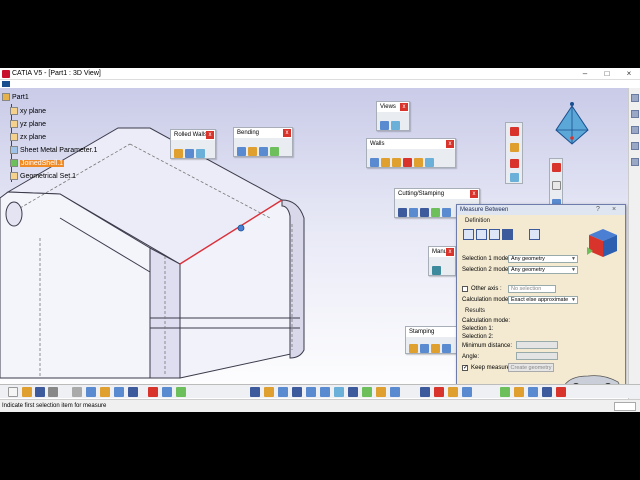  Describe the element at coordinates (105, 392) in the screenshot. I see `paste-icon` at that location.